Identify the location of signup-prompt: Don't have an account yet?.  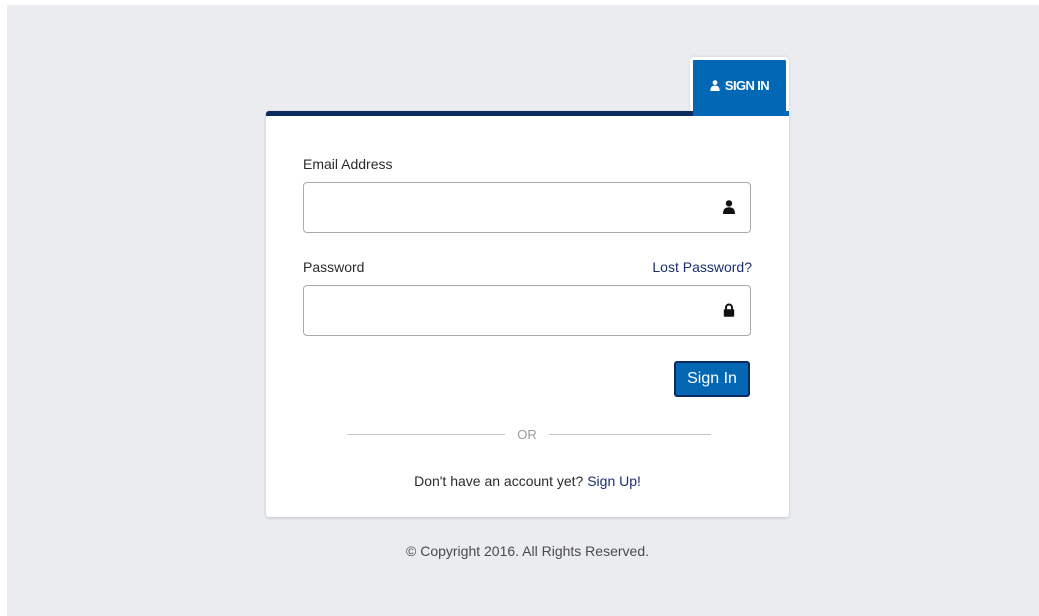
(499, 481).